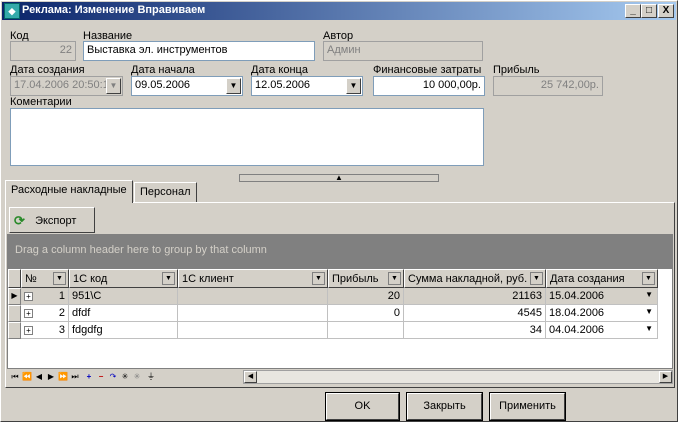  What do you see at coordinates (51, 376) in the screenshot?
I see `next-record-icon: ▶` at bounding box center [51, 376].